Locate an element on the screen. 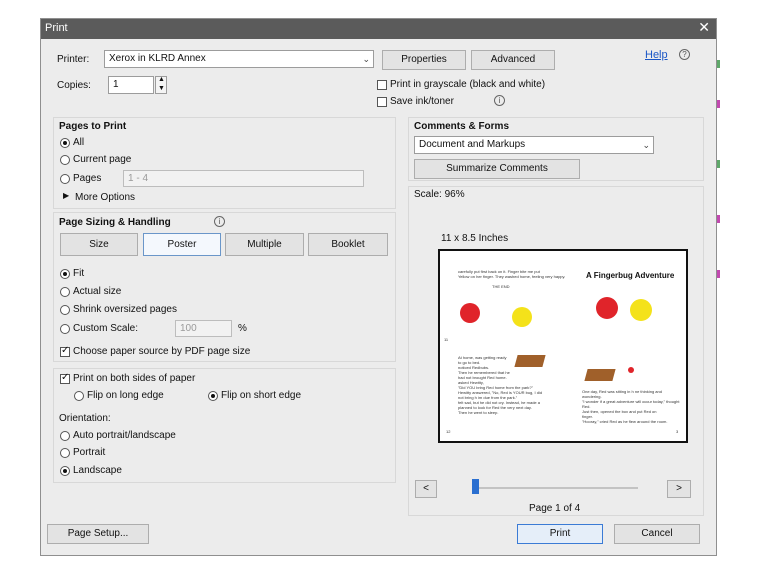 This screenshot has height=575, width=768. print-button: Print is located at coordinates (560, 534).